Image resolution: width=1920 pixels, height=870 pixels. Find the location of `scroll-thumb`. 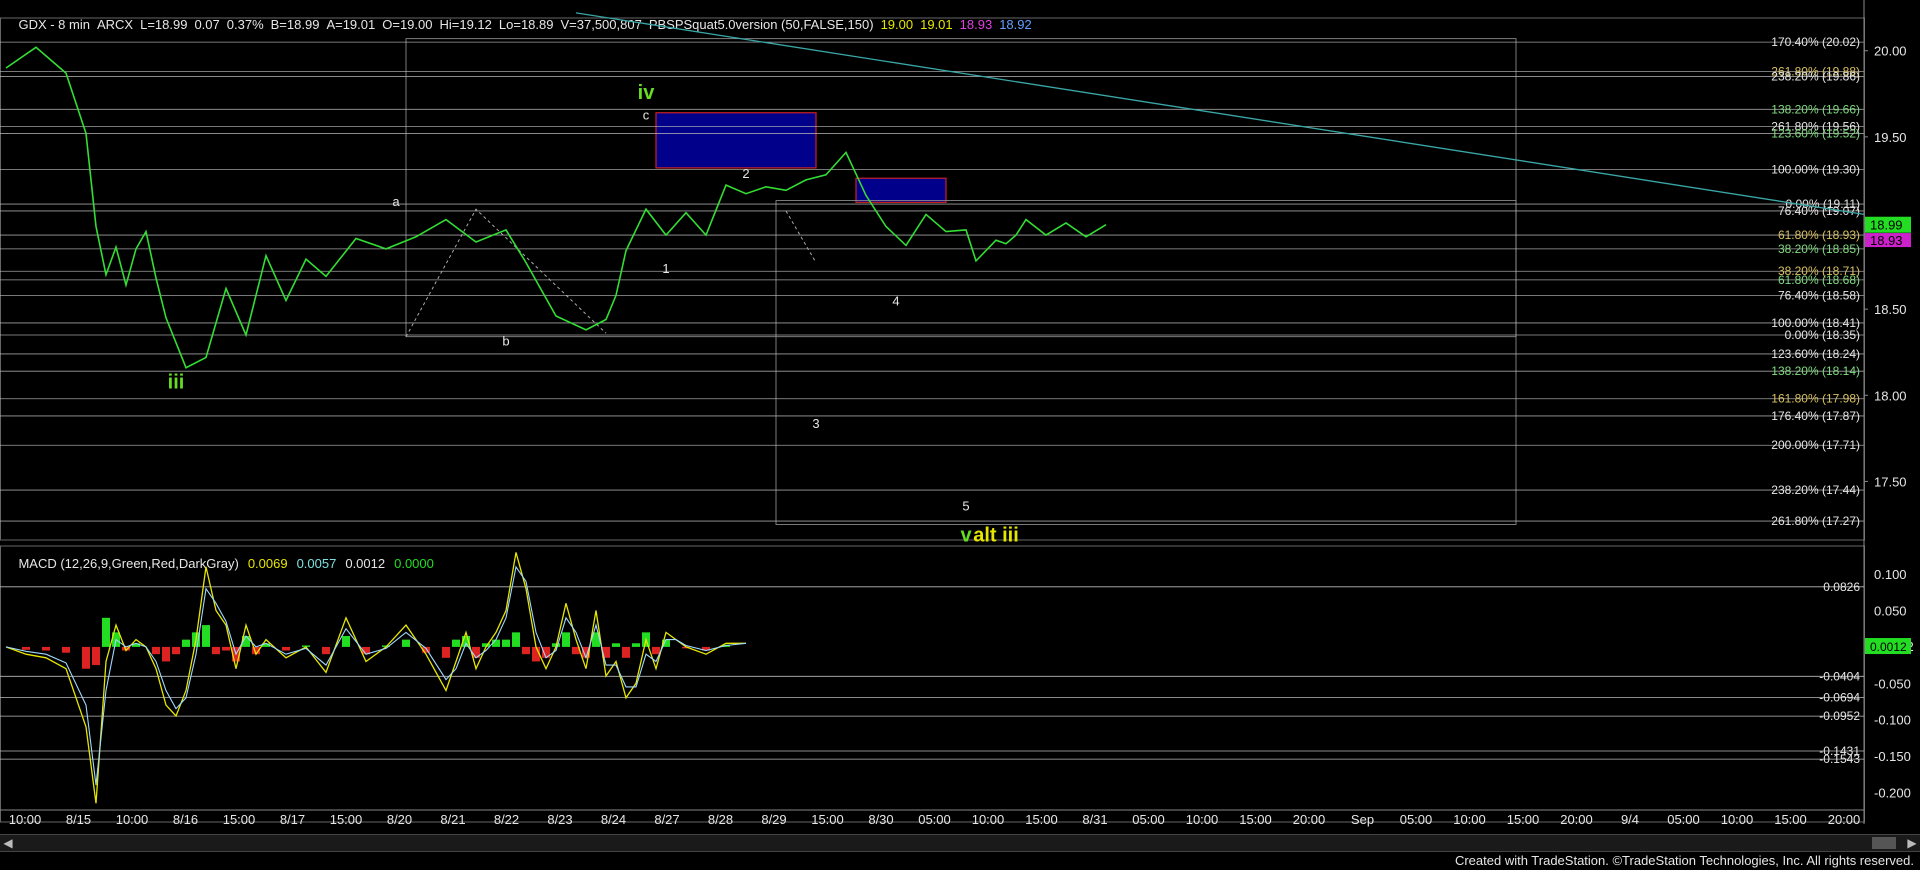

scroll-thumb is located at coordinates (1884, 843).